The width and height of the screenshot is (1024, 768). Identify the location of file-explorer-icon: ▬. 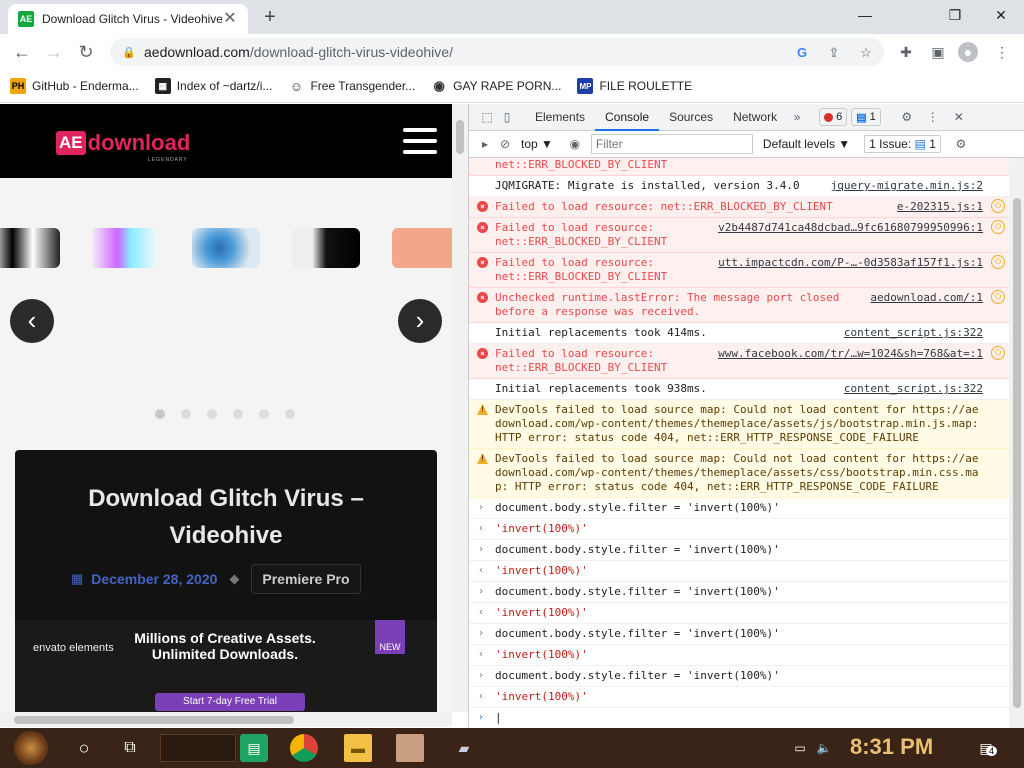
(358, 748).